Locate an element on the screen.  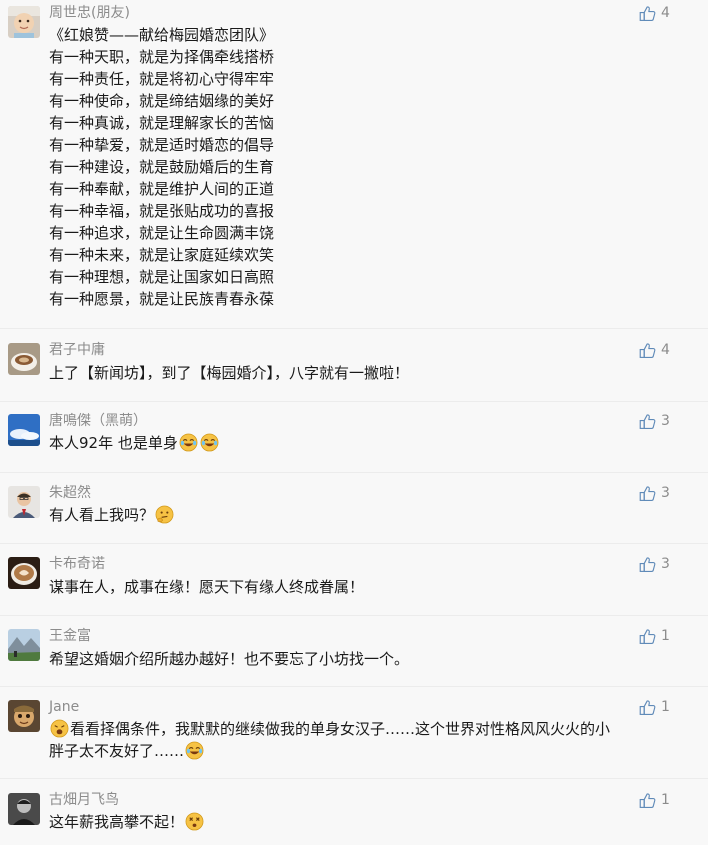
comment-text: 本人92年 也是单身 is located at coordinates (359, 443).